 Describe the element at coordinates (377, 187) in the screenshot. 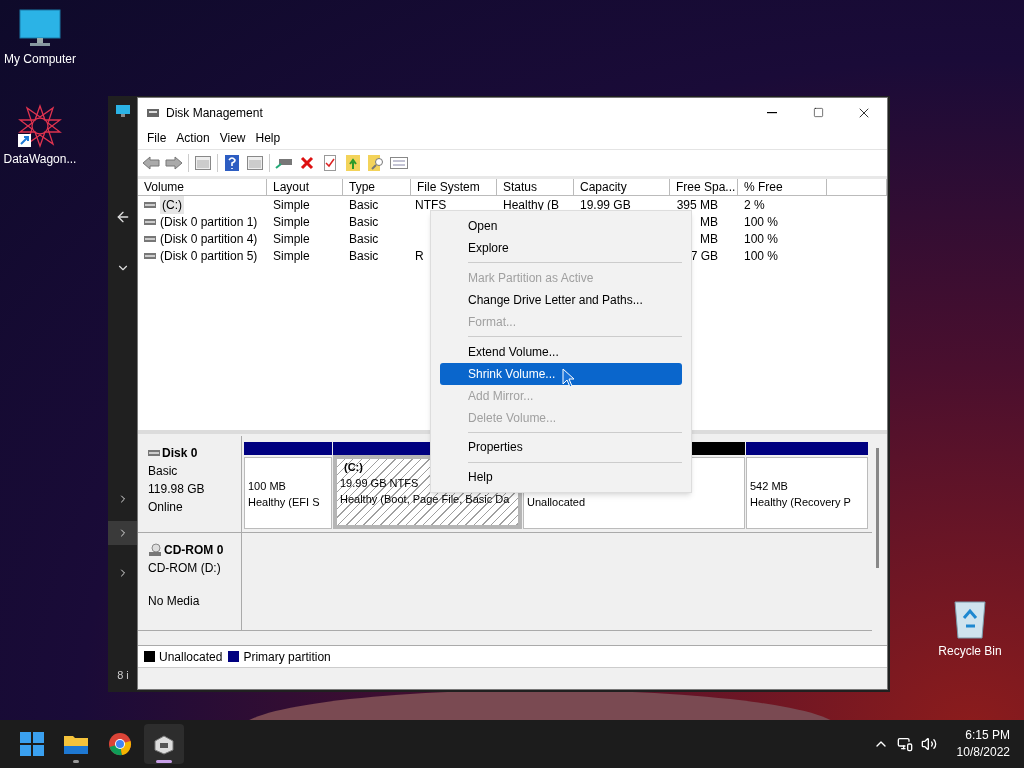

I see `column-header: Type` at that location.